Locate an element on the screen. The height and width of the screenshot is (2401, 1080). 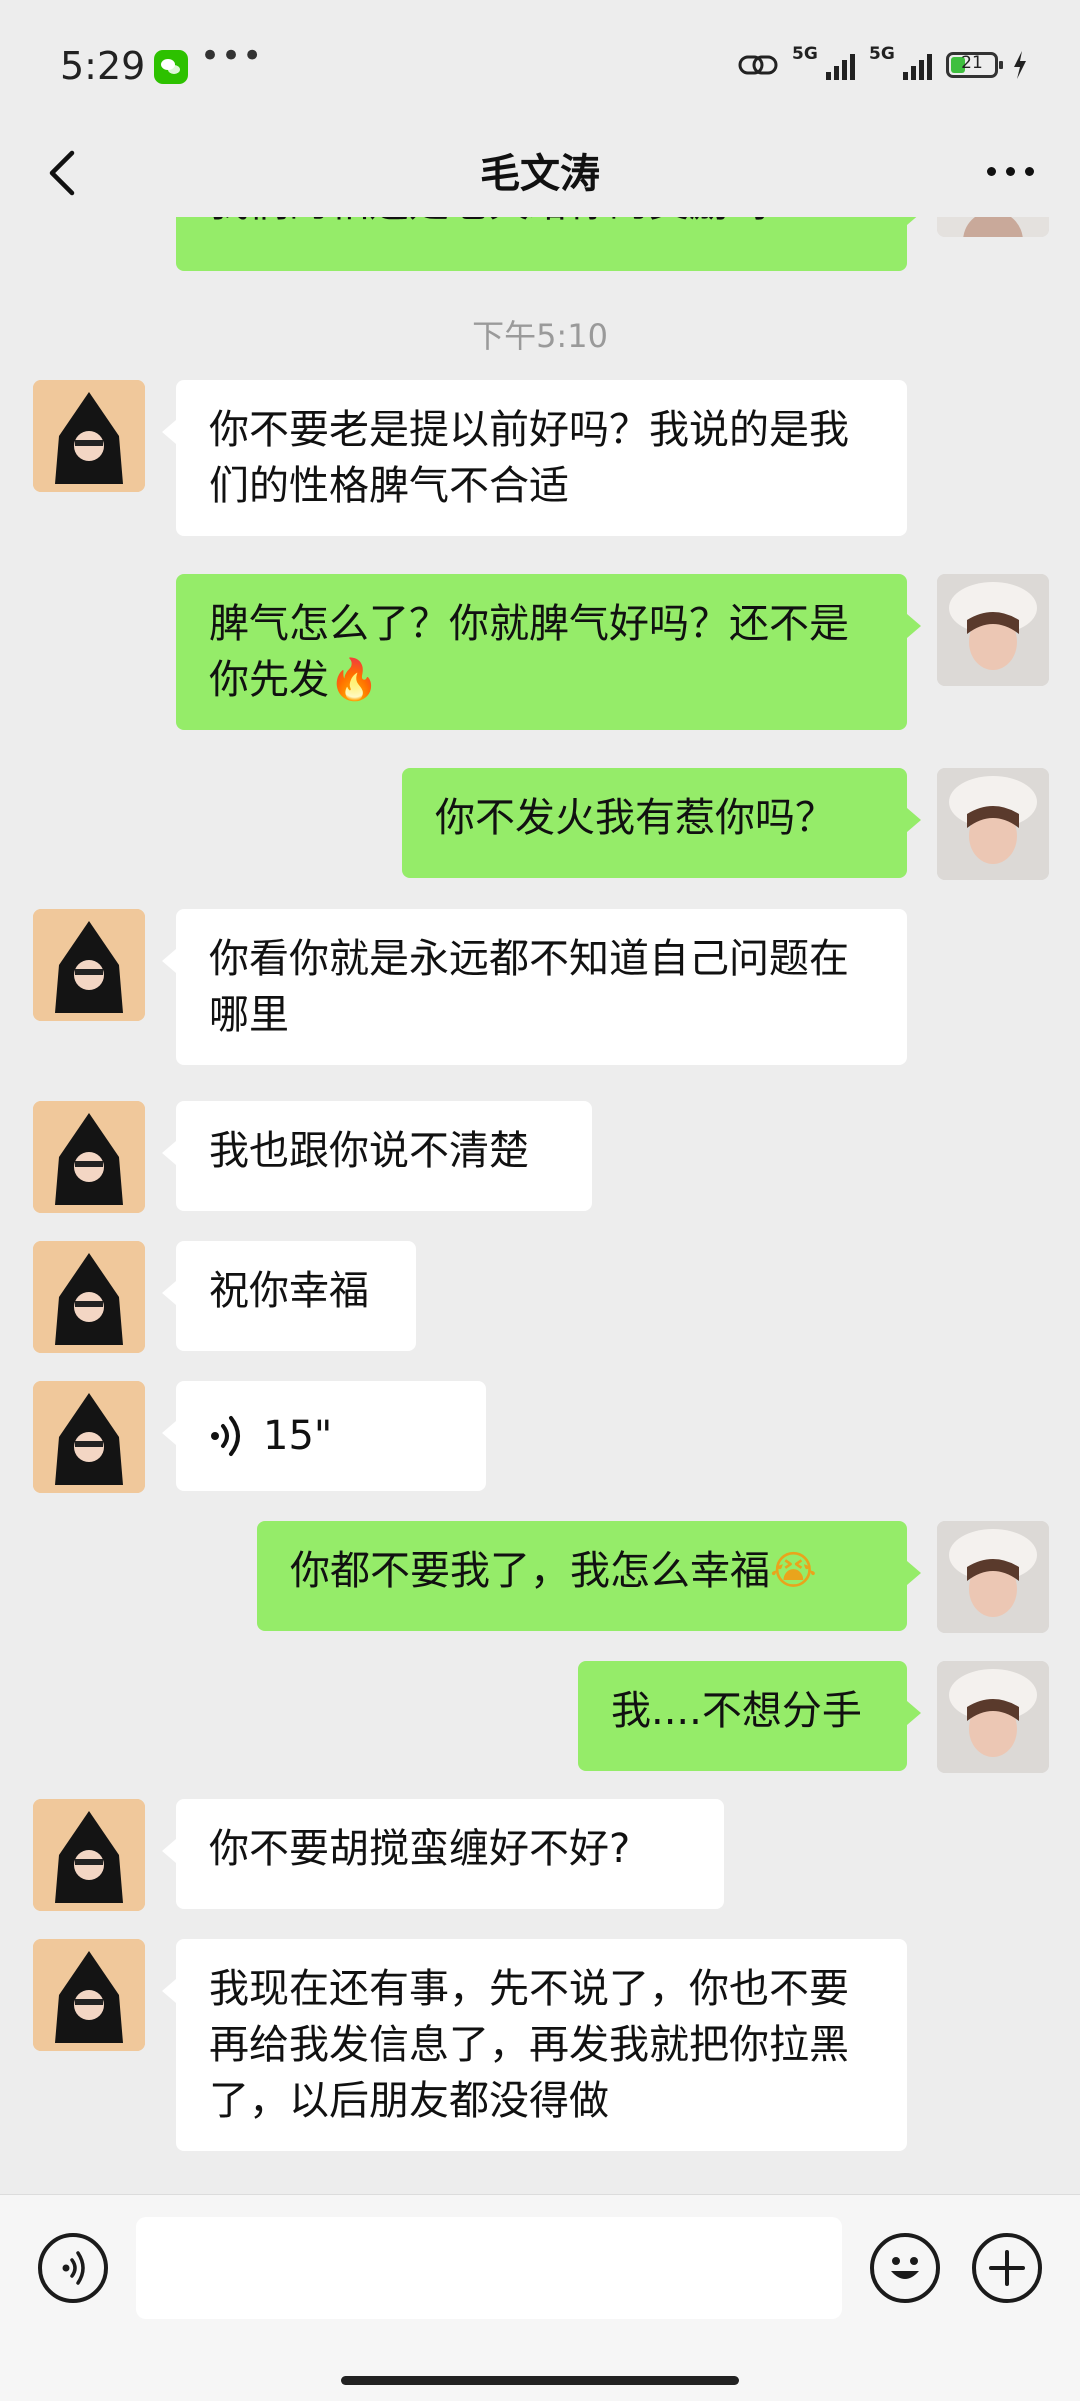
charging-icon is located at coordinates (1020, 65).